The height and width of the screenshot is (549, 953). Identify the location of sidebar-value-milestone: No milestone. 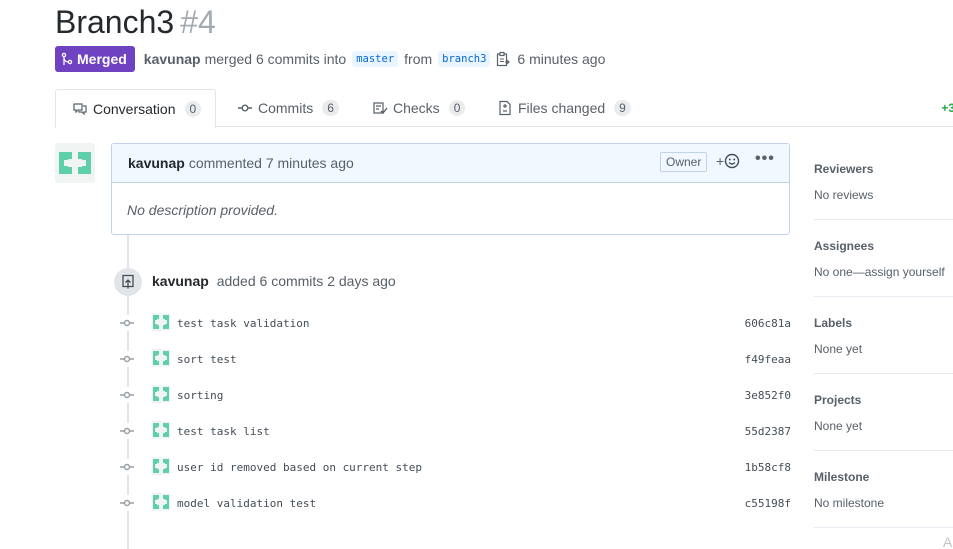
(849, 503).